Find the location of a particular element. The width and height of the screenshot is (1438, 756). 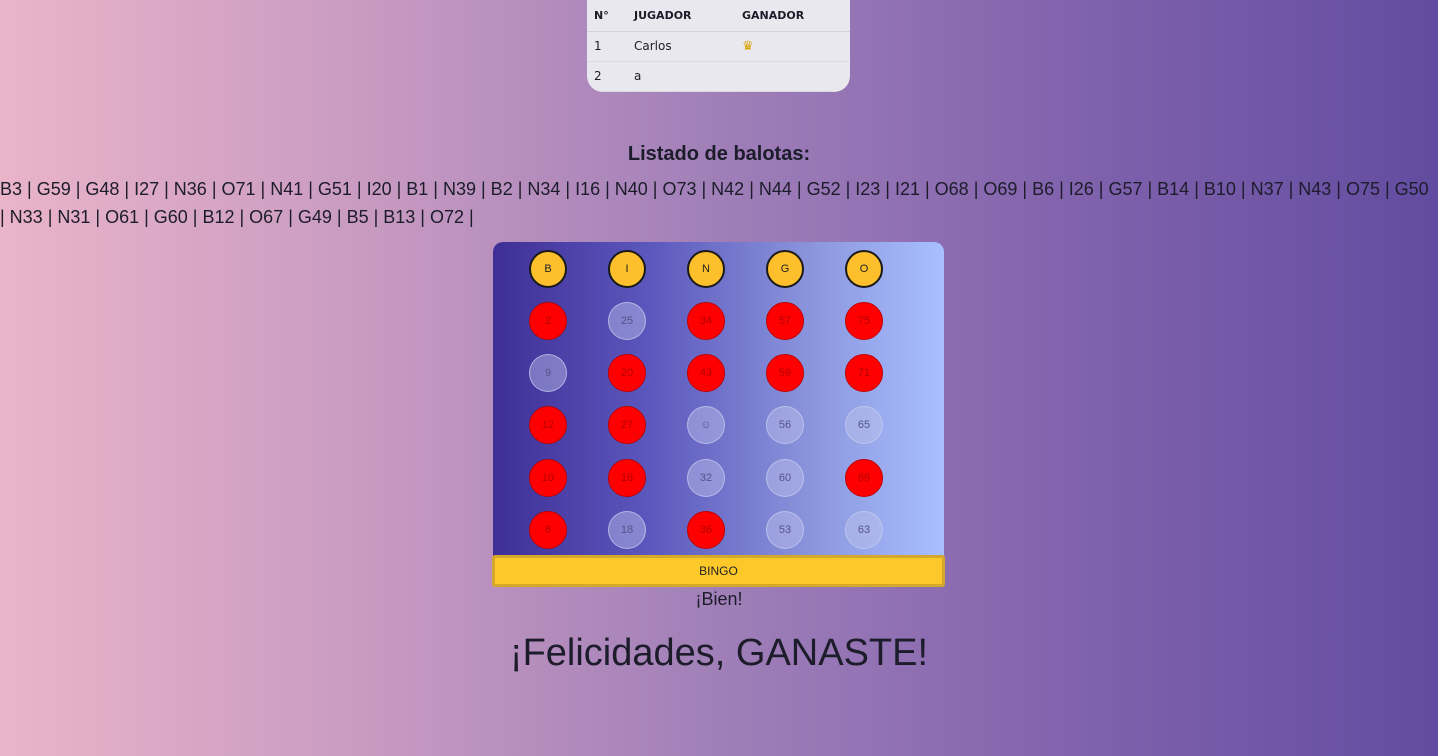

card-cell-i-2: 20 is located at coordinates (627, 373).